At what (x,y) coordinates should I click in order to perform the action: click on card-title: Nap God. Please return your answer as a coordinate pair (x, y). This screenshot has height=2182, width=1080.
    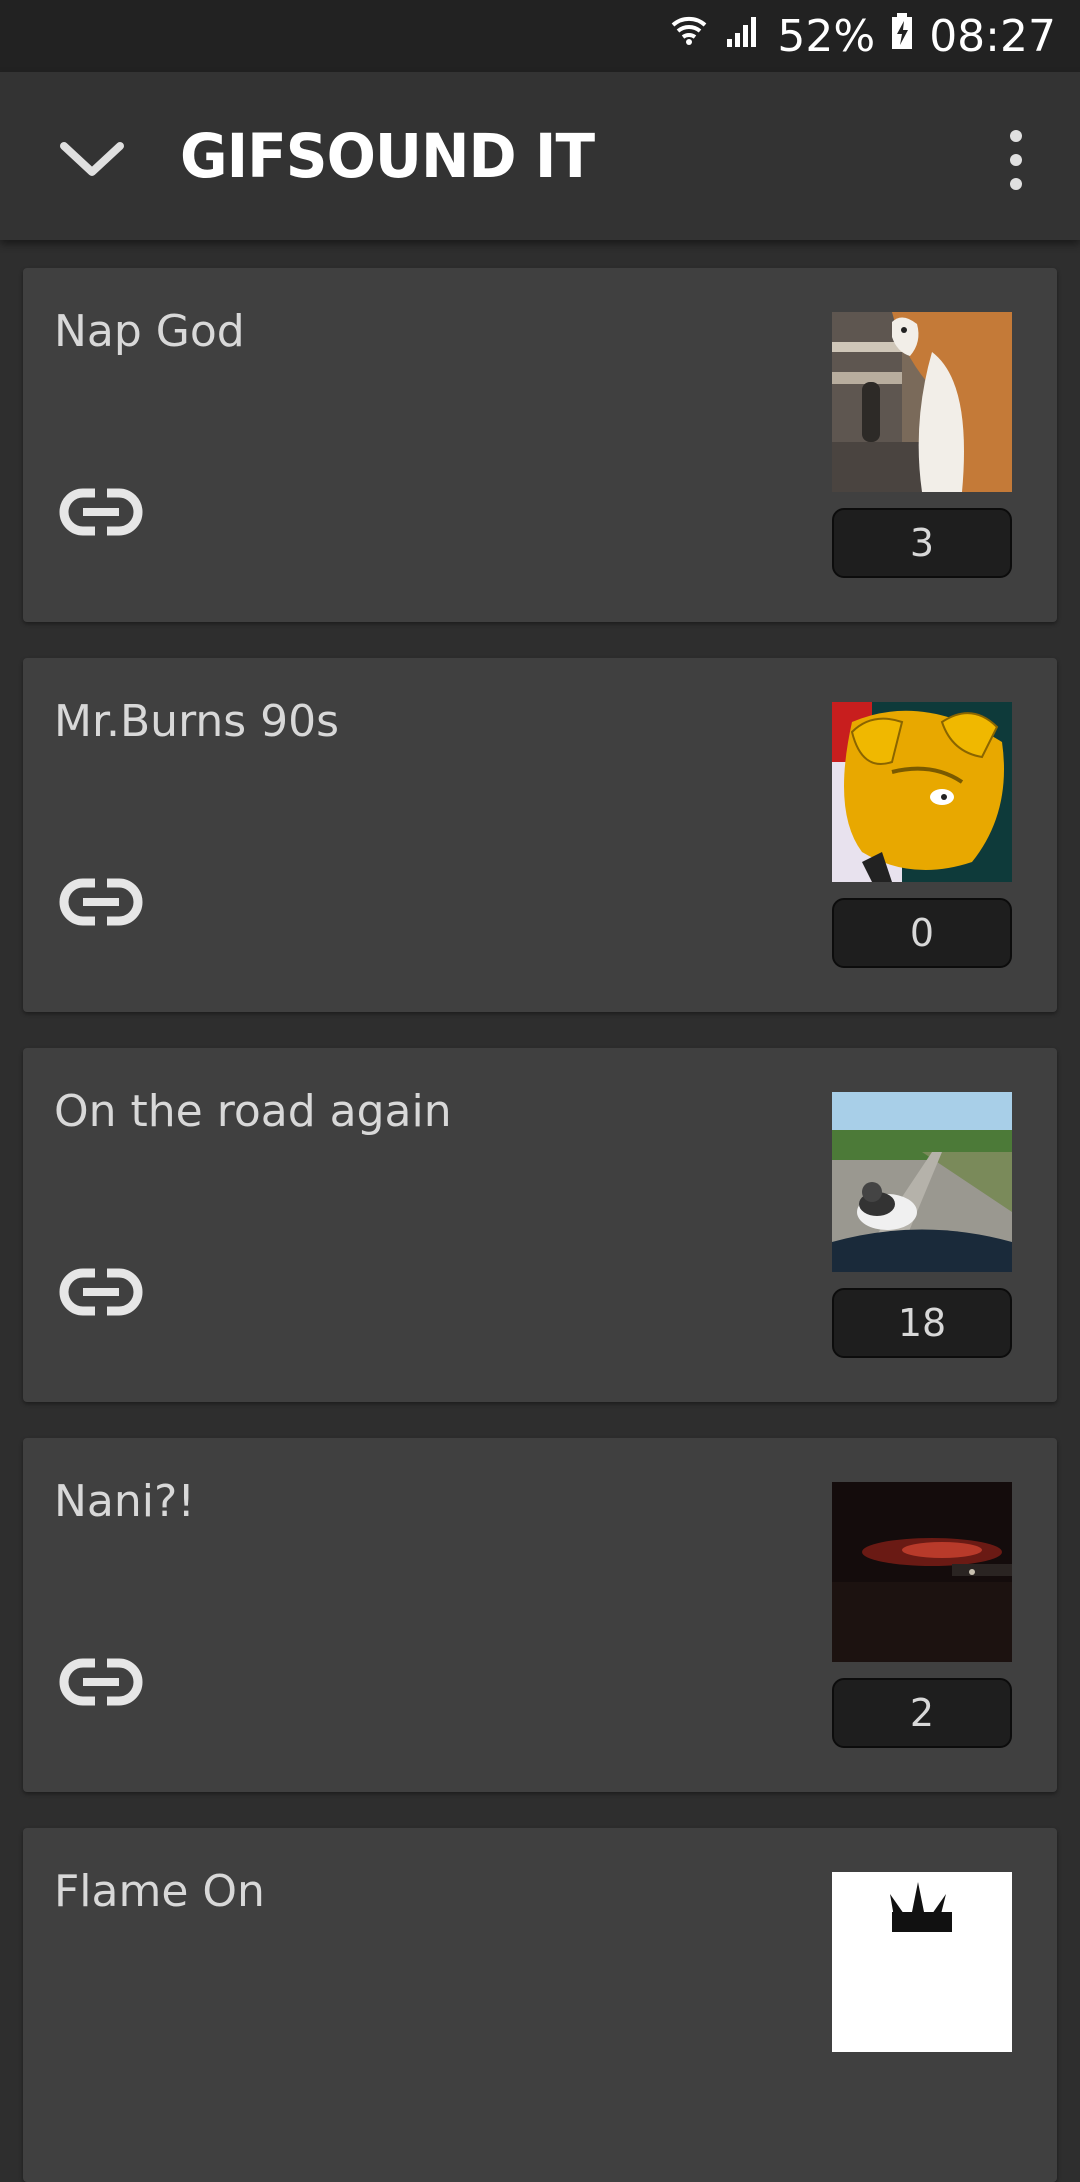
    Looking at the image, I should click on (149, 331).